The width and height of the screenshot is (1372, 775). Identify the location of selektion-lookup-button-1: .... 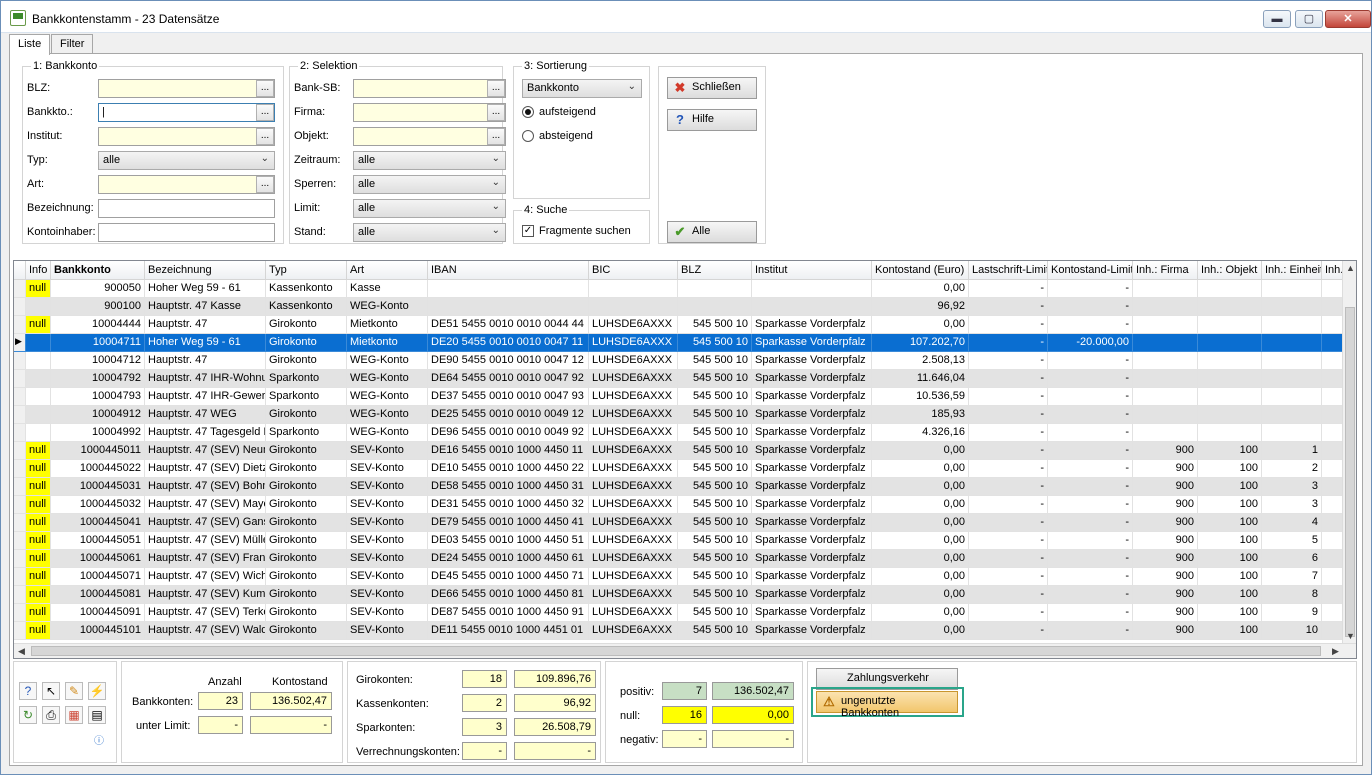
(496, 112).